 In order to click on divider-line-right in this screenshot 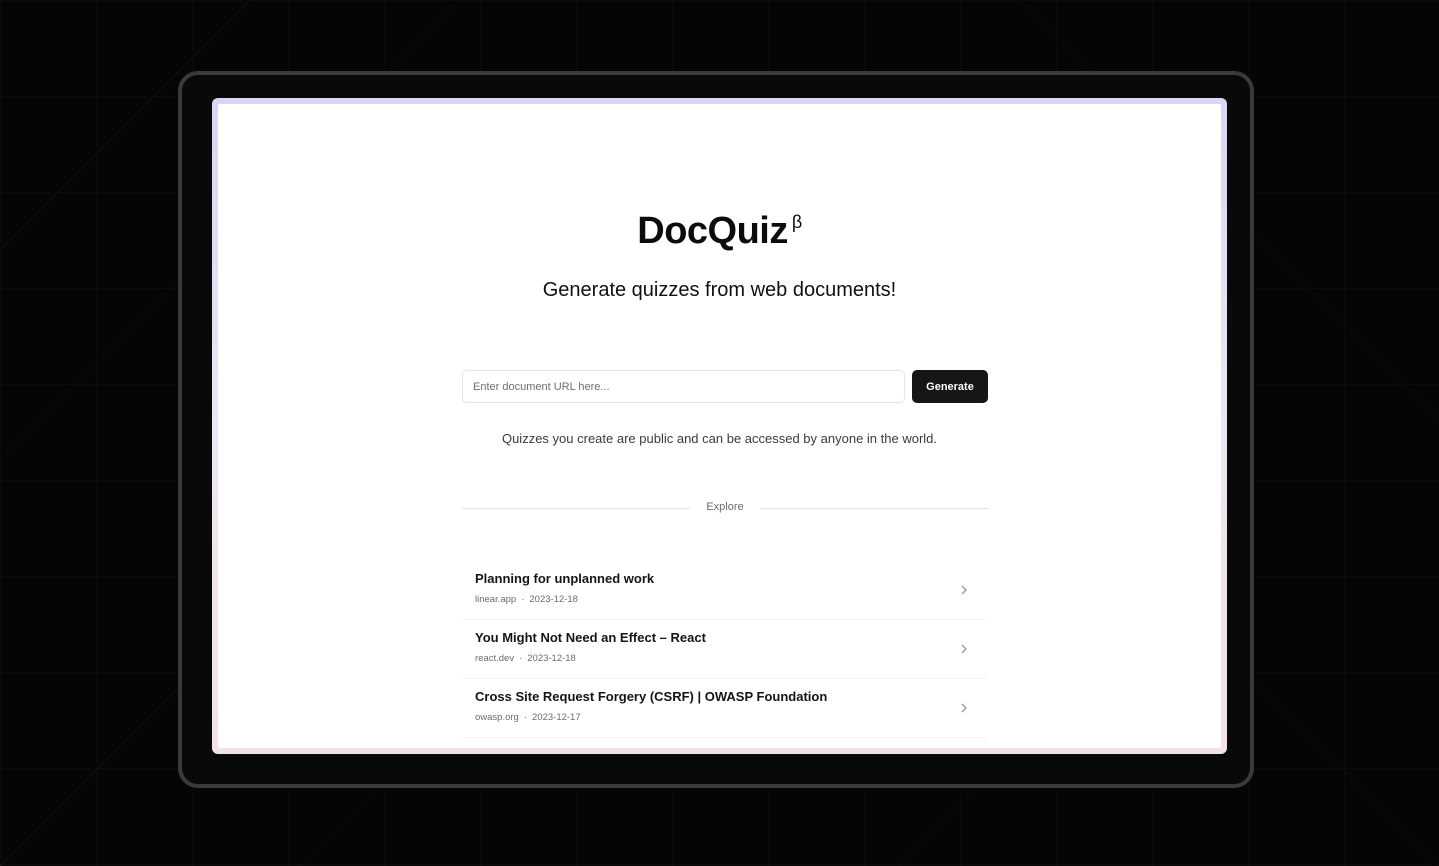, I will do `click(874, 508)`.